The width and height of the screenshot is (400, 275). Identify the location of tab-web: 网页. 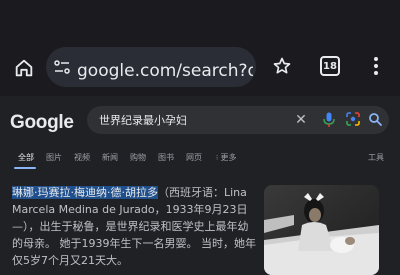
(194, 157).